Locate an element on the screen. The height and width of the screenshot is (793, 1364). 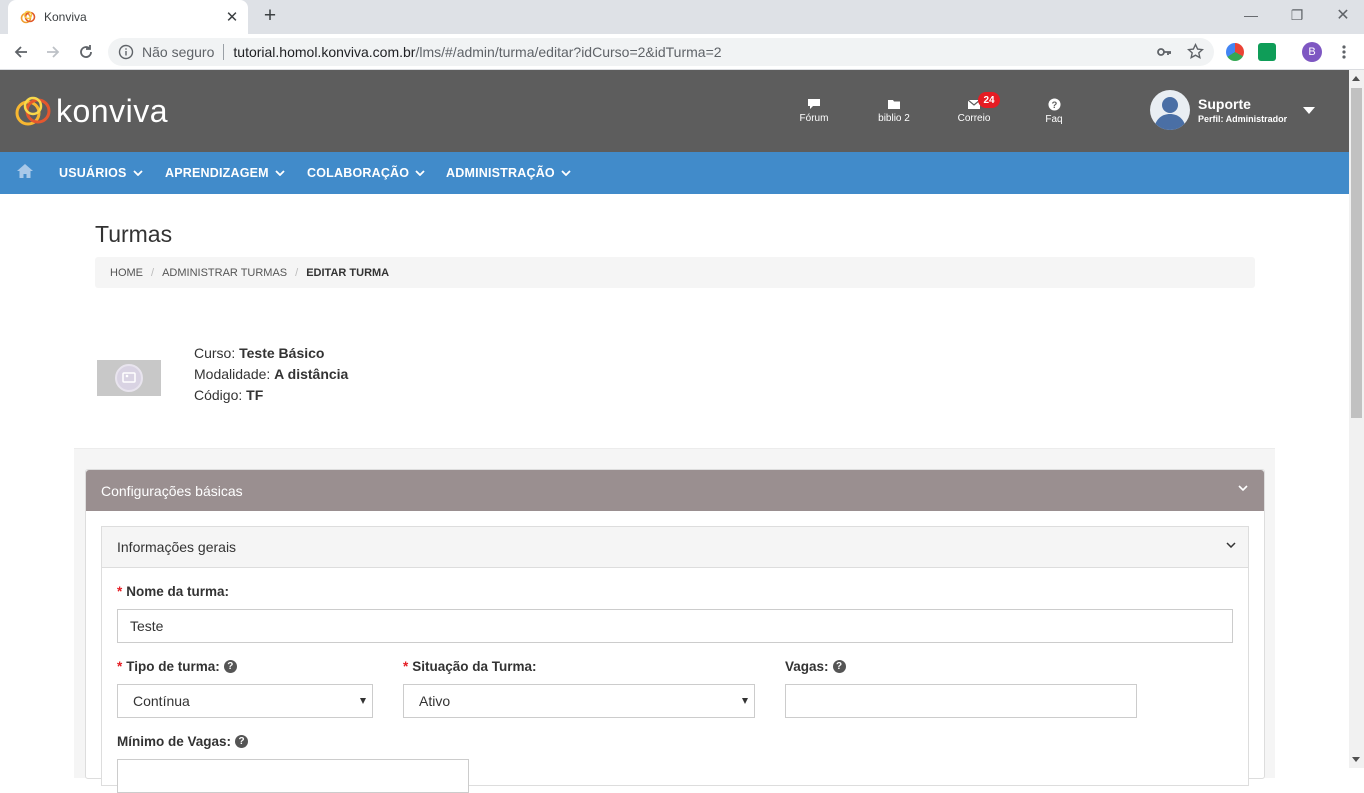
header-biblio: biblio 2 is located at coordinates (894, 111).